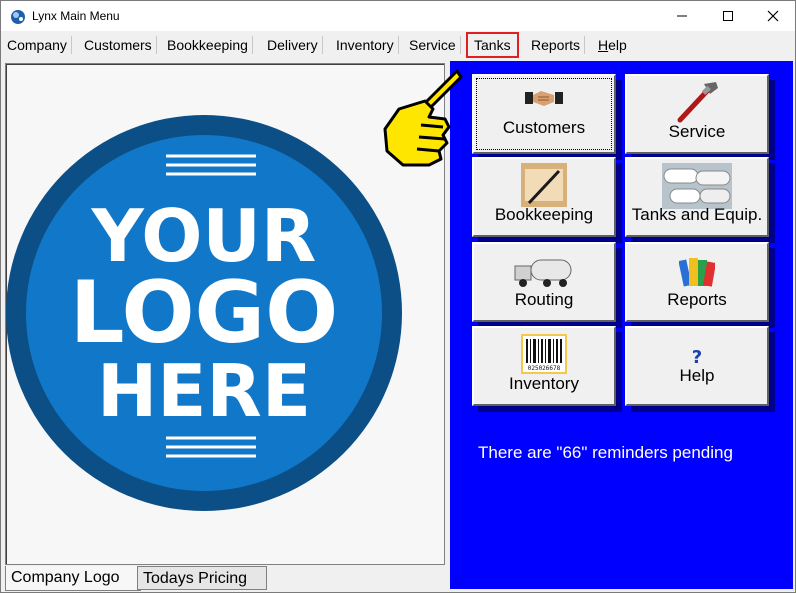  Describe the element at coordinates (697, 102) in the screenshot. I see `pipe-wrench-icon` at that location.